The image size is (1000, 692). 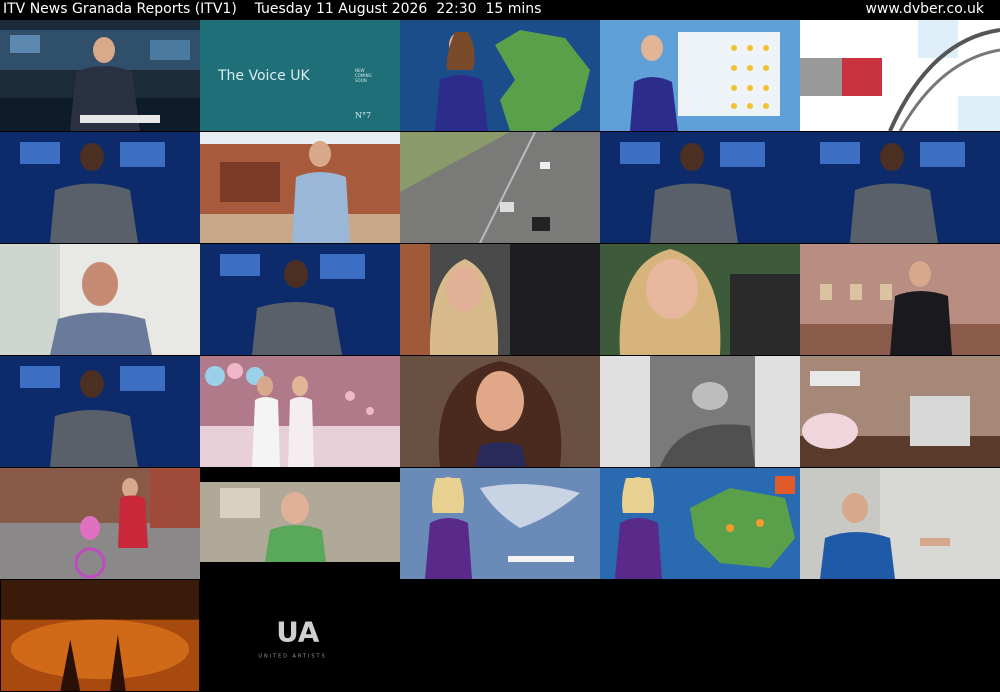 I want to click on thumbnail-weather-clouds-presenter, so click(x=500, y=523).